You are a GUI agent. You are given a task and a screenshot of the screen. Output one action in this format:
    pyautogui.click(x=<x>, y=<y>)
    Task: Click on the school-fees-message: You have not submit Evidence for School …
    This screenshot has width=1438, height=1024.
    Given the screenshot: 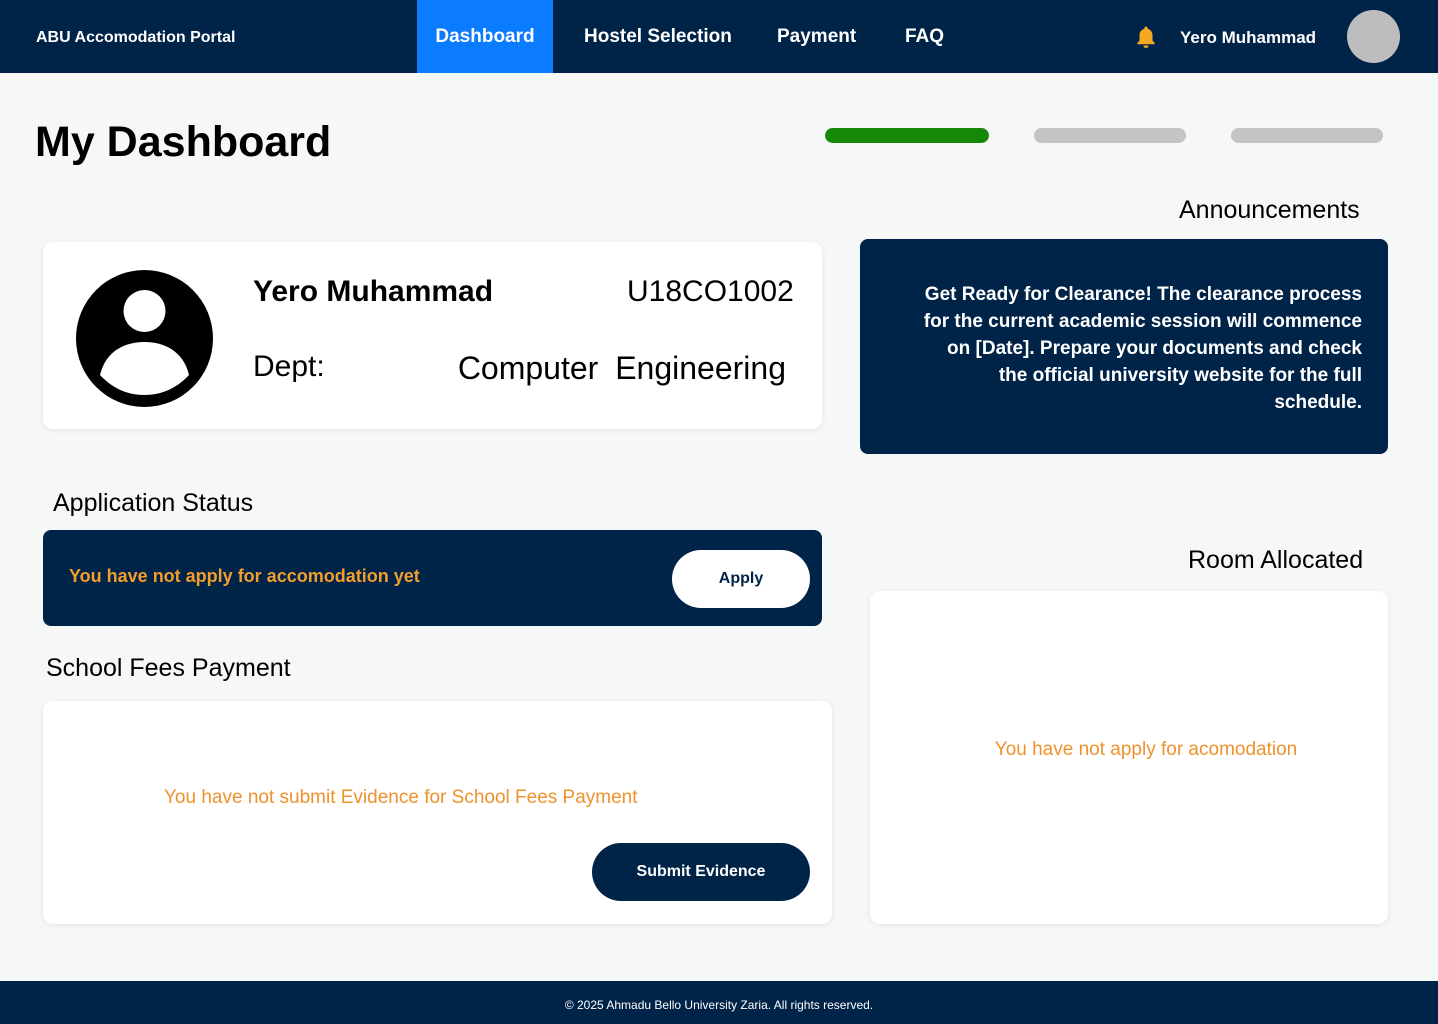 What is the action you would take?
    pyautogui.click(x=401, y=797)
    